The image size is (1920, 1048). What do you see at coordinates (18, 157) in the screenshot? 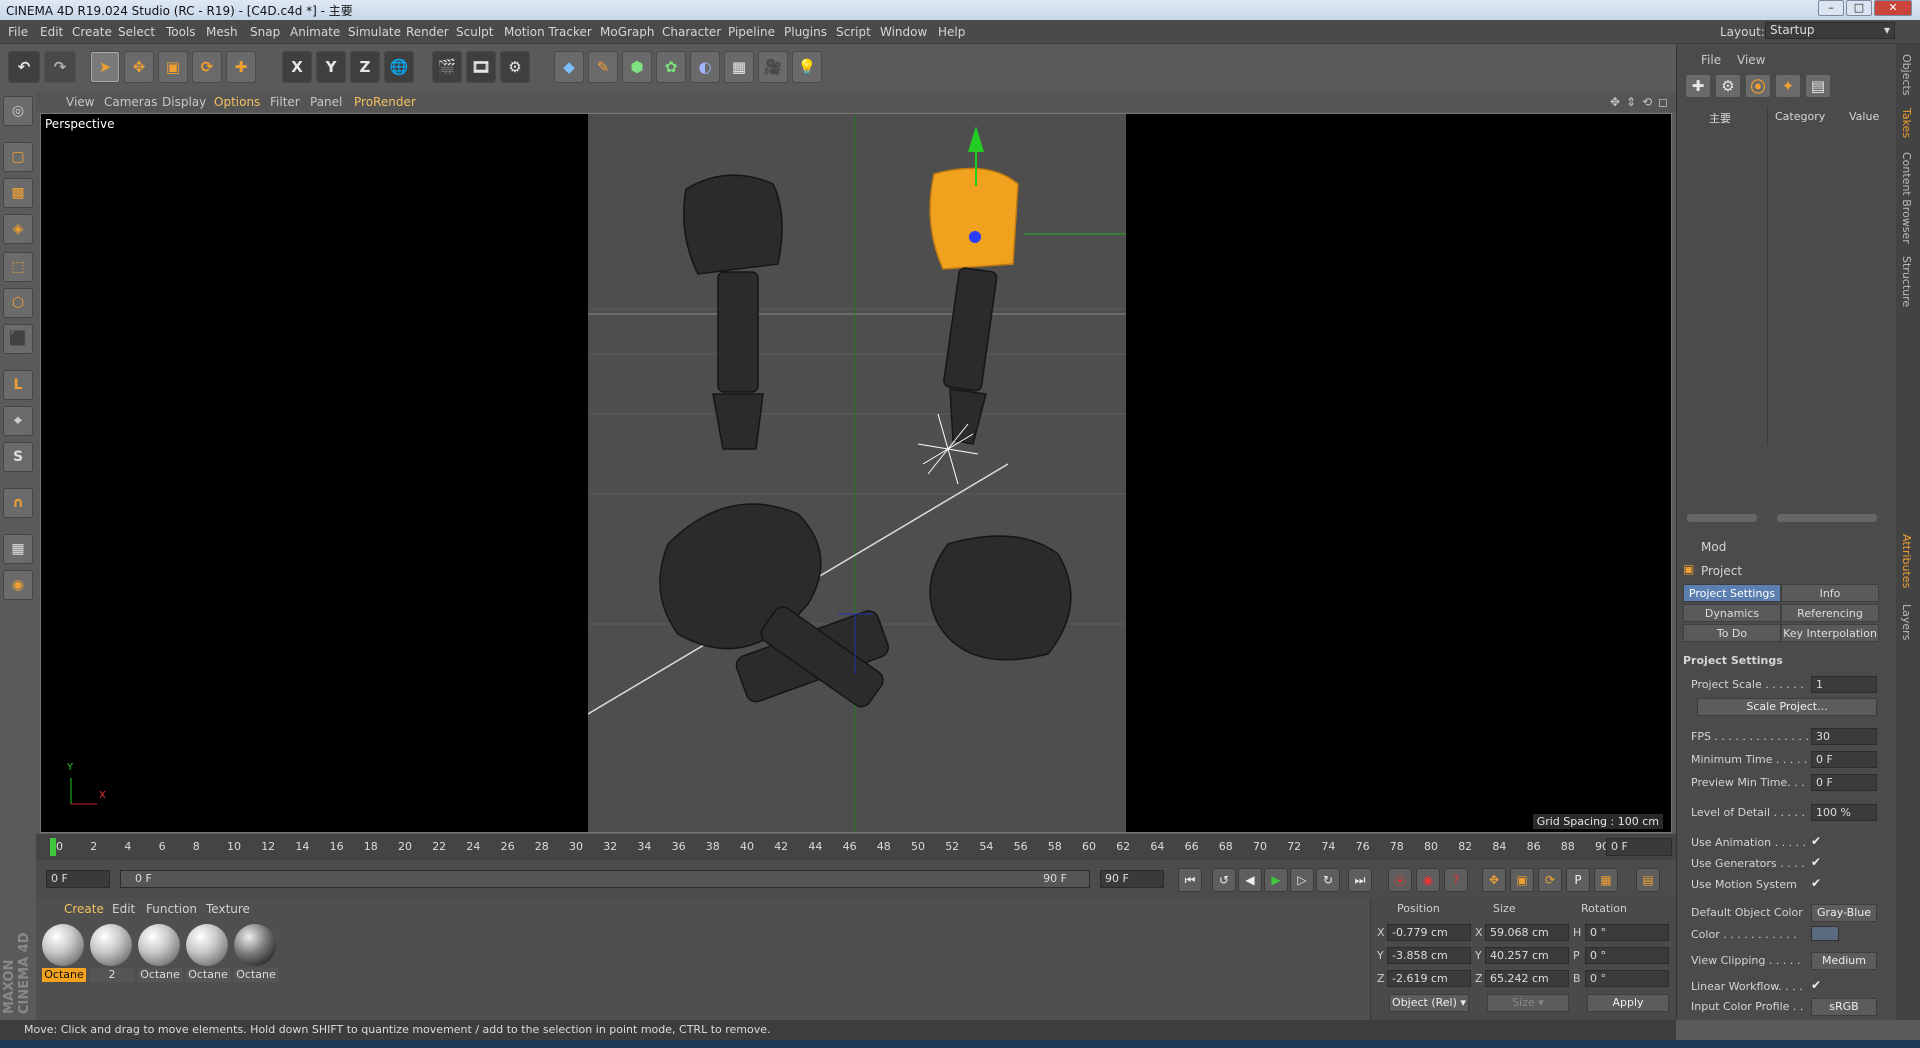
I see `model-mode-button: ▢` at bounding box center [18, 157].